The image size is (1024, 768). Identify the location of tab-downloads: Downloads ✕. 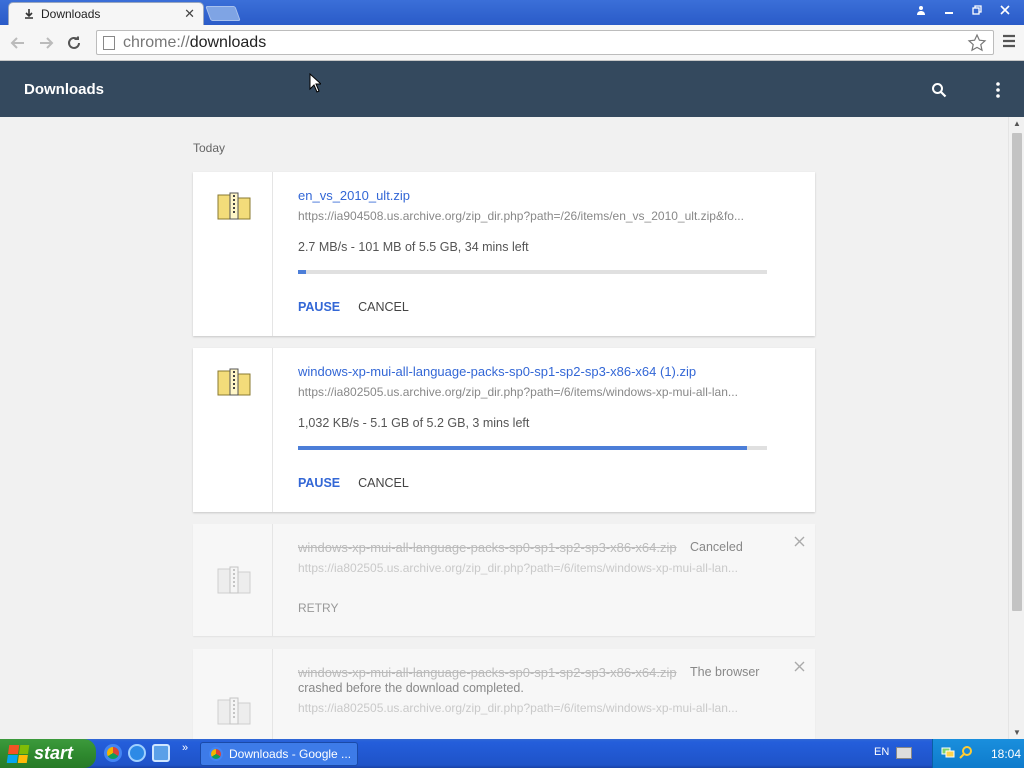
(106, 13).